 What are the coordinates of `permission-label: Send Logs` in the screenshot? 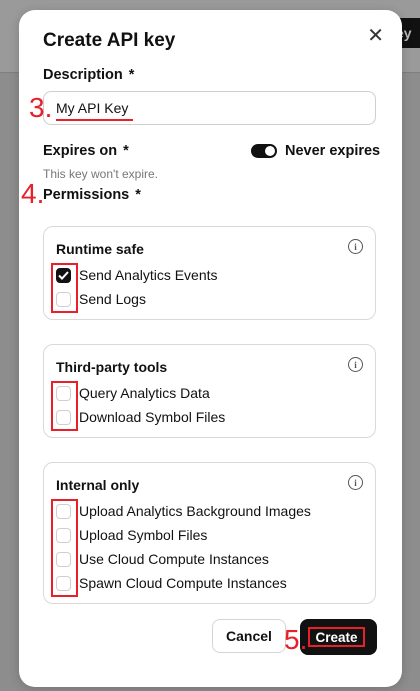 It's located at (112, 299).